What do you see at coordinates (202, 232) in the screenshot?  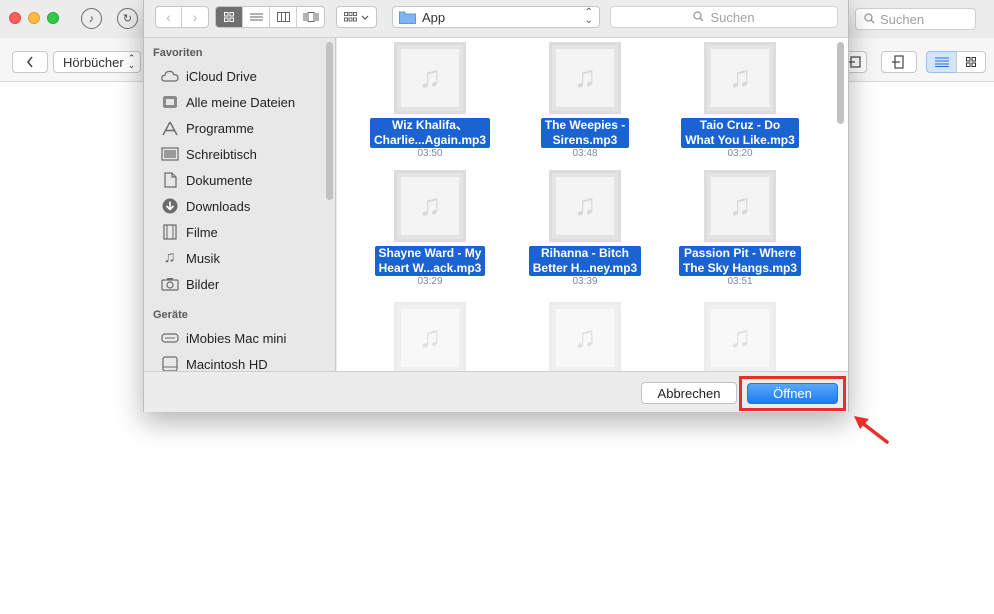 I see `sidebar-item-label: Filme` at bounding box center [202, 232].